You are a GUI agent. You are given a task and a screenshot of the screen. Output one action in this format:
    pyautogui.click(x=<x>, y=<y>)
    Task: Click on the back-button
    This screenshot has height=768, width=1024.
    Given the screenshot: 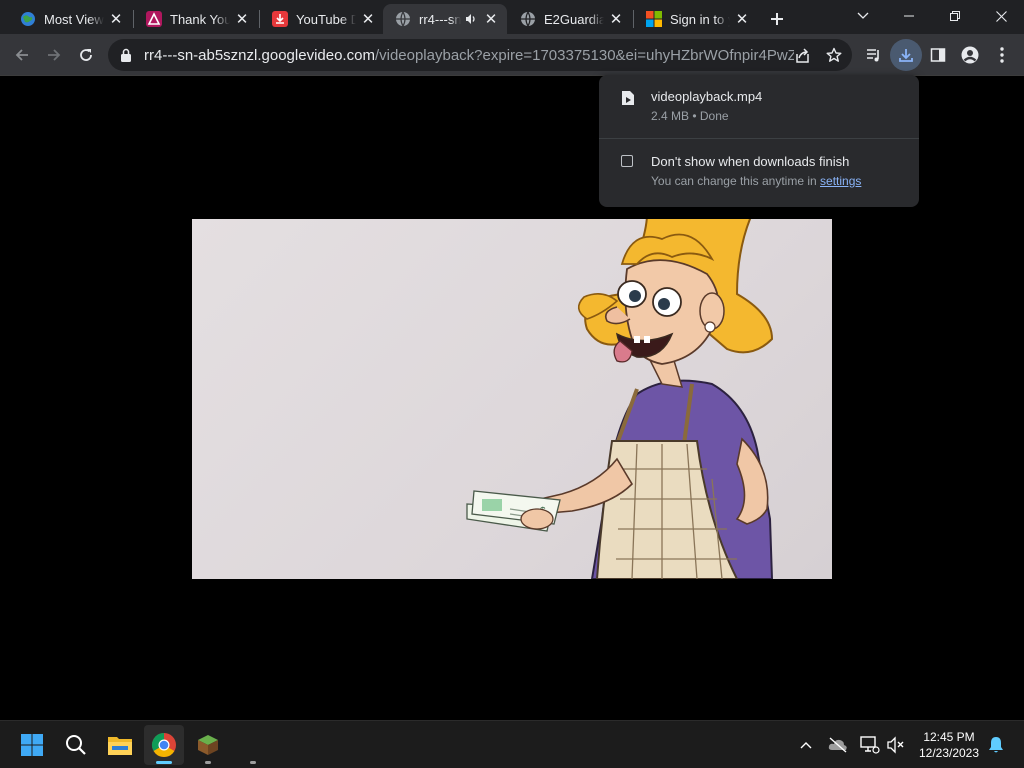 What is the action you would take?
    pyautogui.click(x=22, y=55)
    